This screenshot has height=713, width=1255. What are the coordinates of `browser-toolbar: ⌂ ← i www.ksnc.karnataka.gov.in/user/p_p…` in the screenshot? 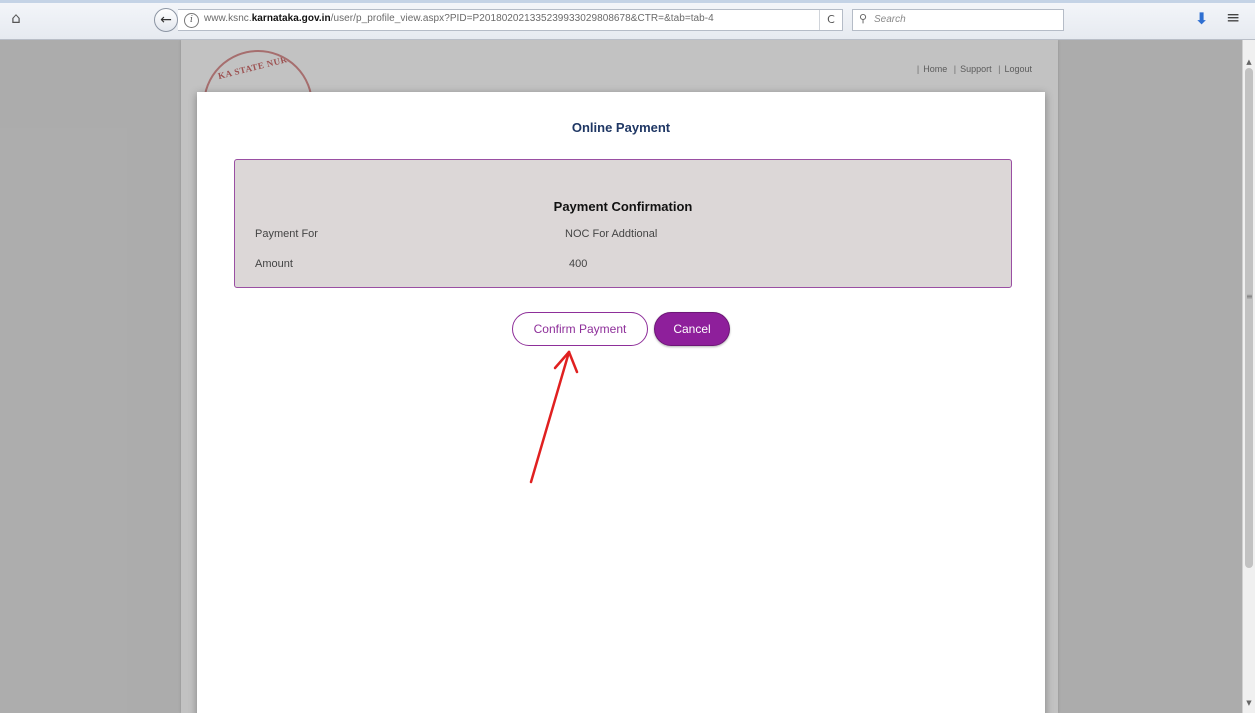 It's located at (627, 20).